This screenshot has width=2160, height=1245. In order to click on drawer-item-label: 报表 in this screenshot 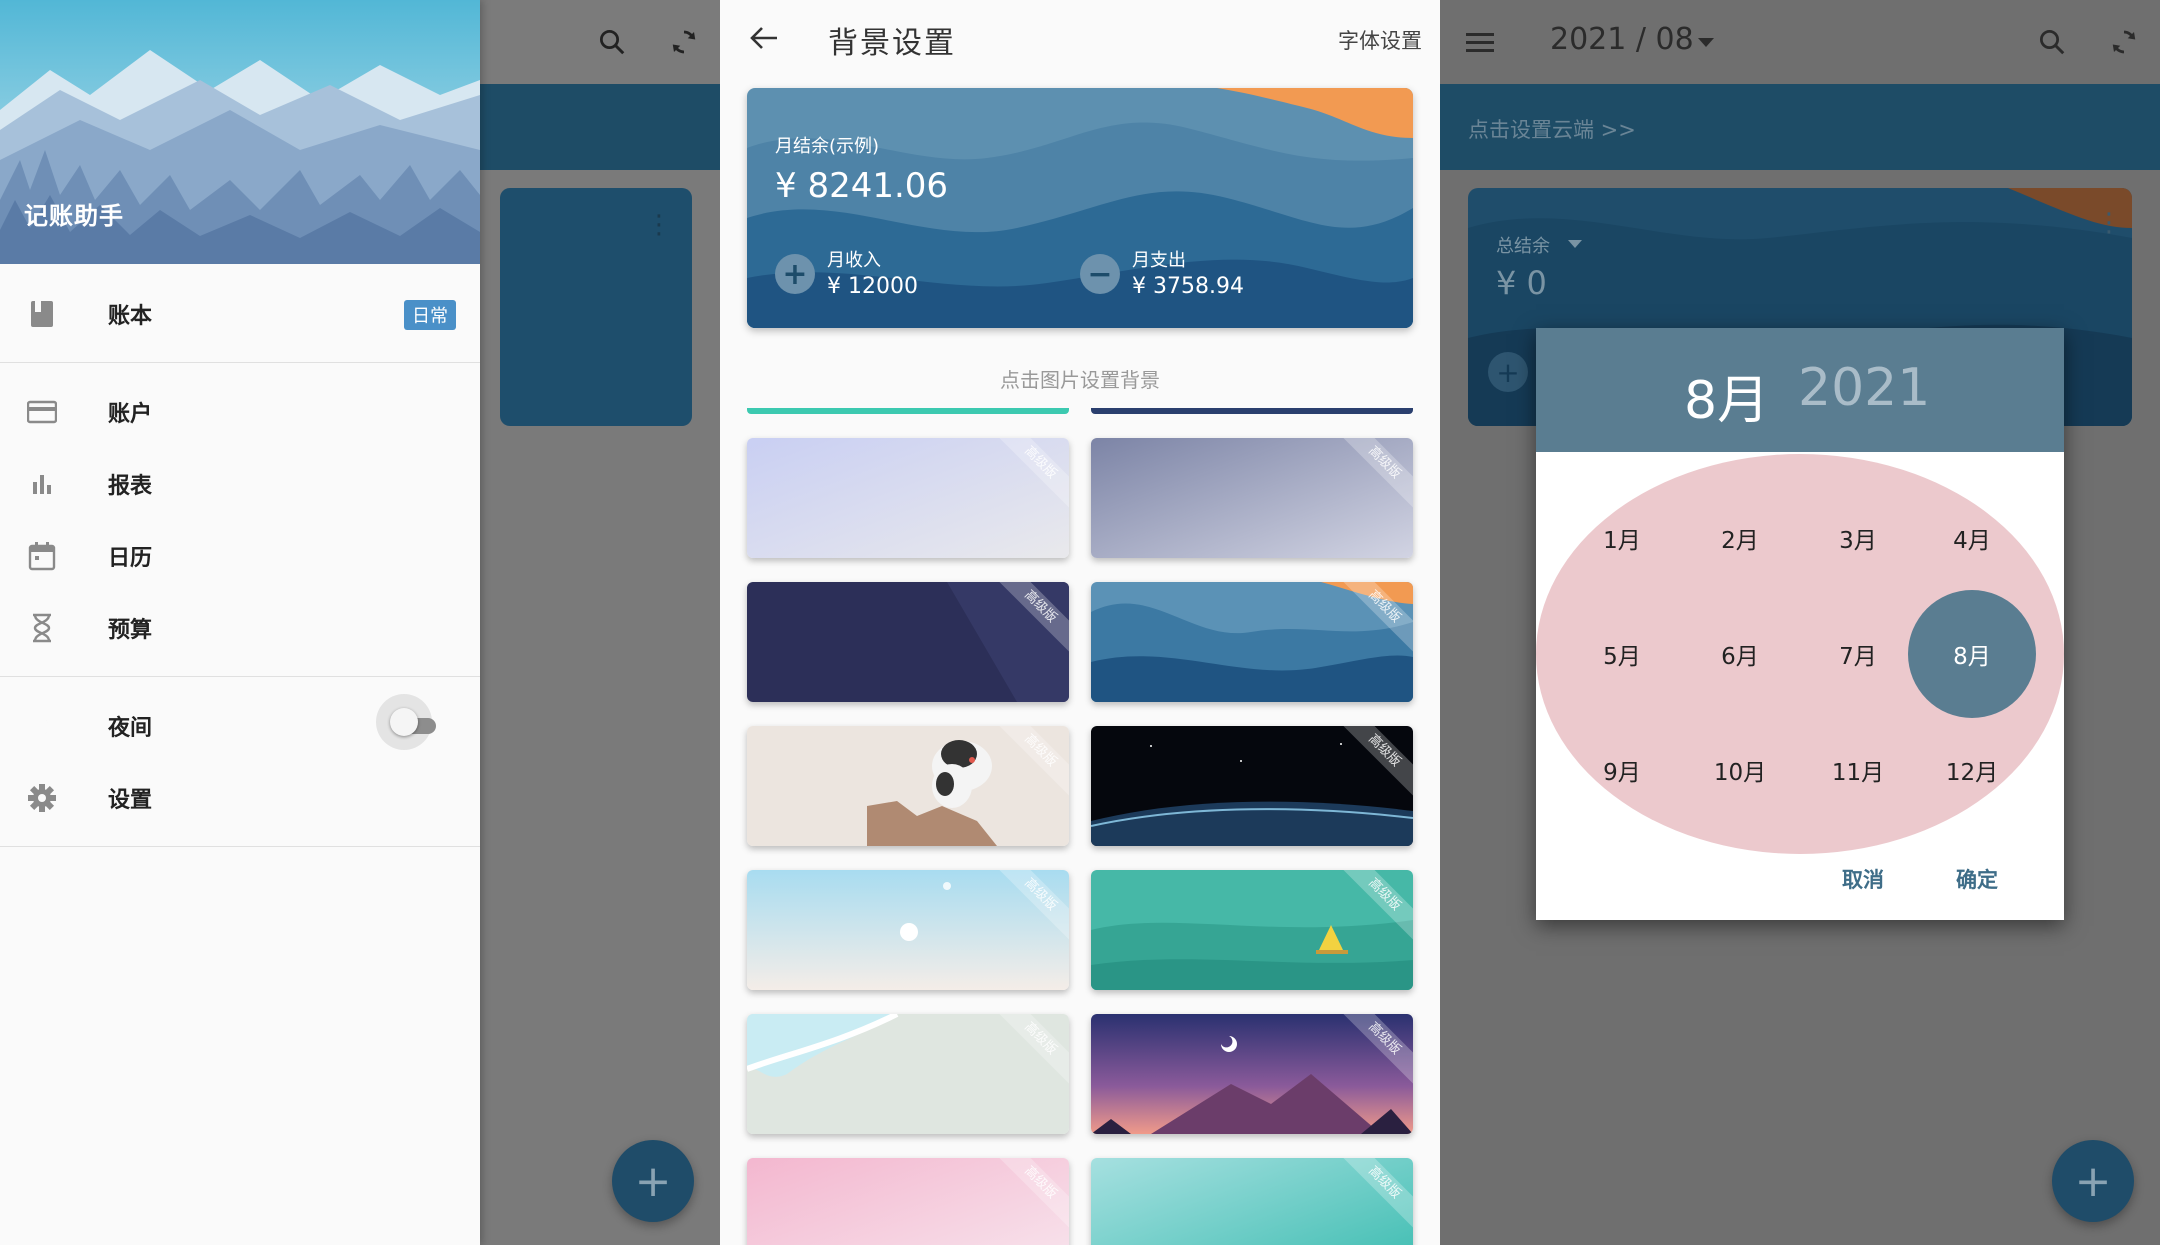, I will do `click(130, 486)`.